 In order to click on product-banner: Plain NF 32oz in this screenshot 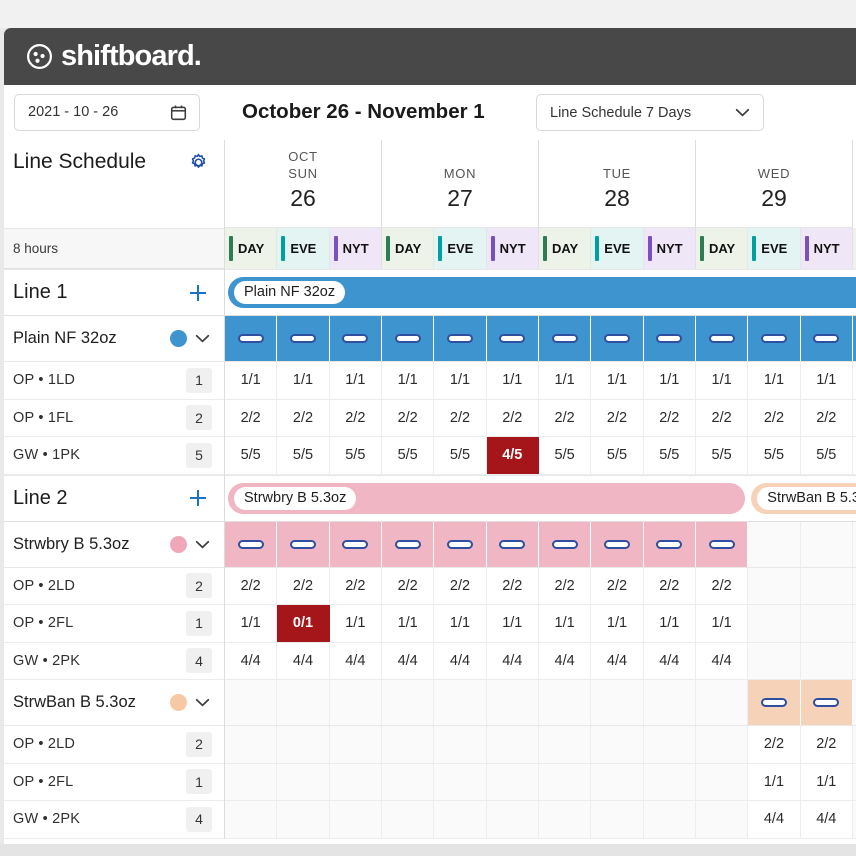, I will do `click(542, 292)`.